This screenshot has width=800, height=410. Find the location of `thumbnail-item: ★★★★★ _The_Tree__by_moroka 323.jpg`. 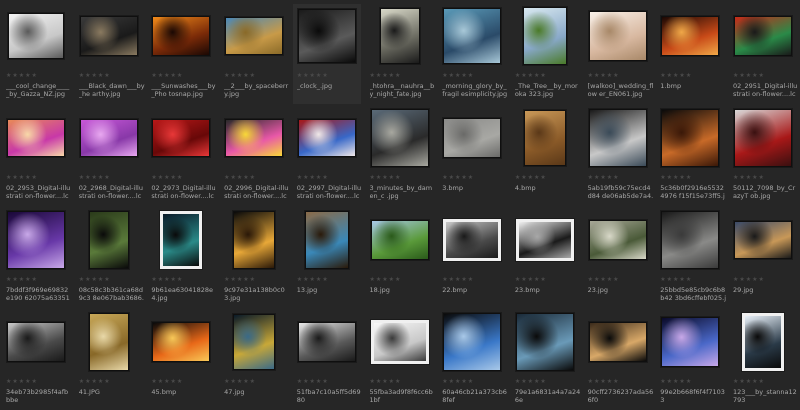

thumbnail-item: ★★★★★ _The_Tree__by_moroka 323.jpg is located at coordinates (545, 54).